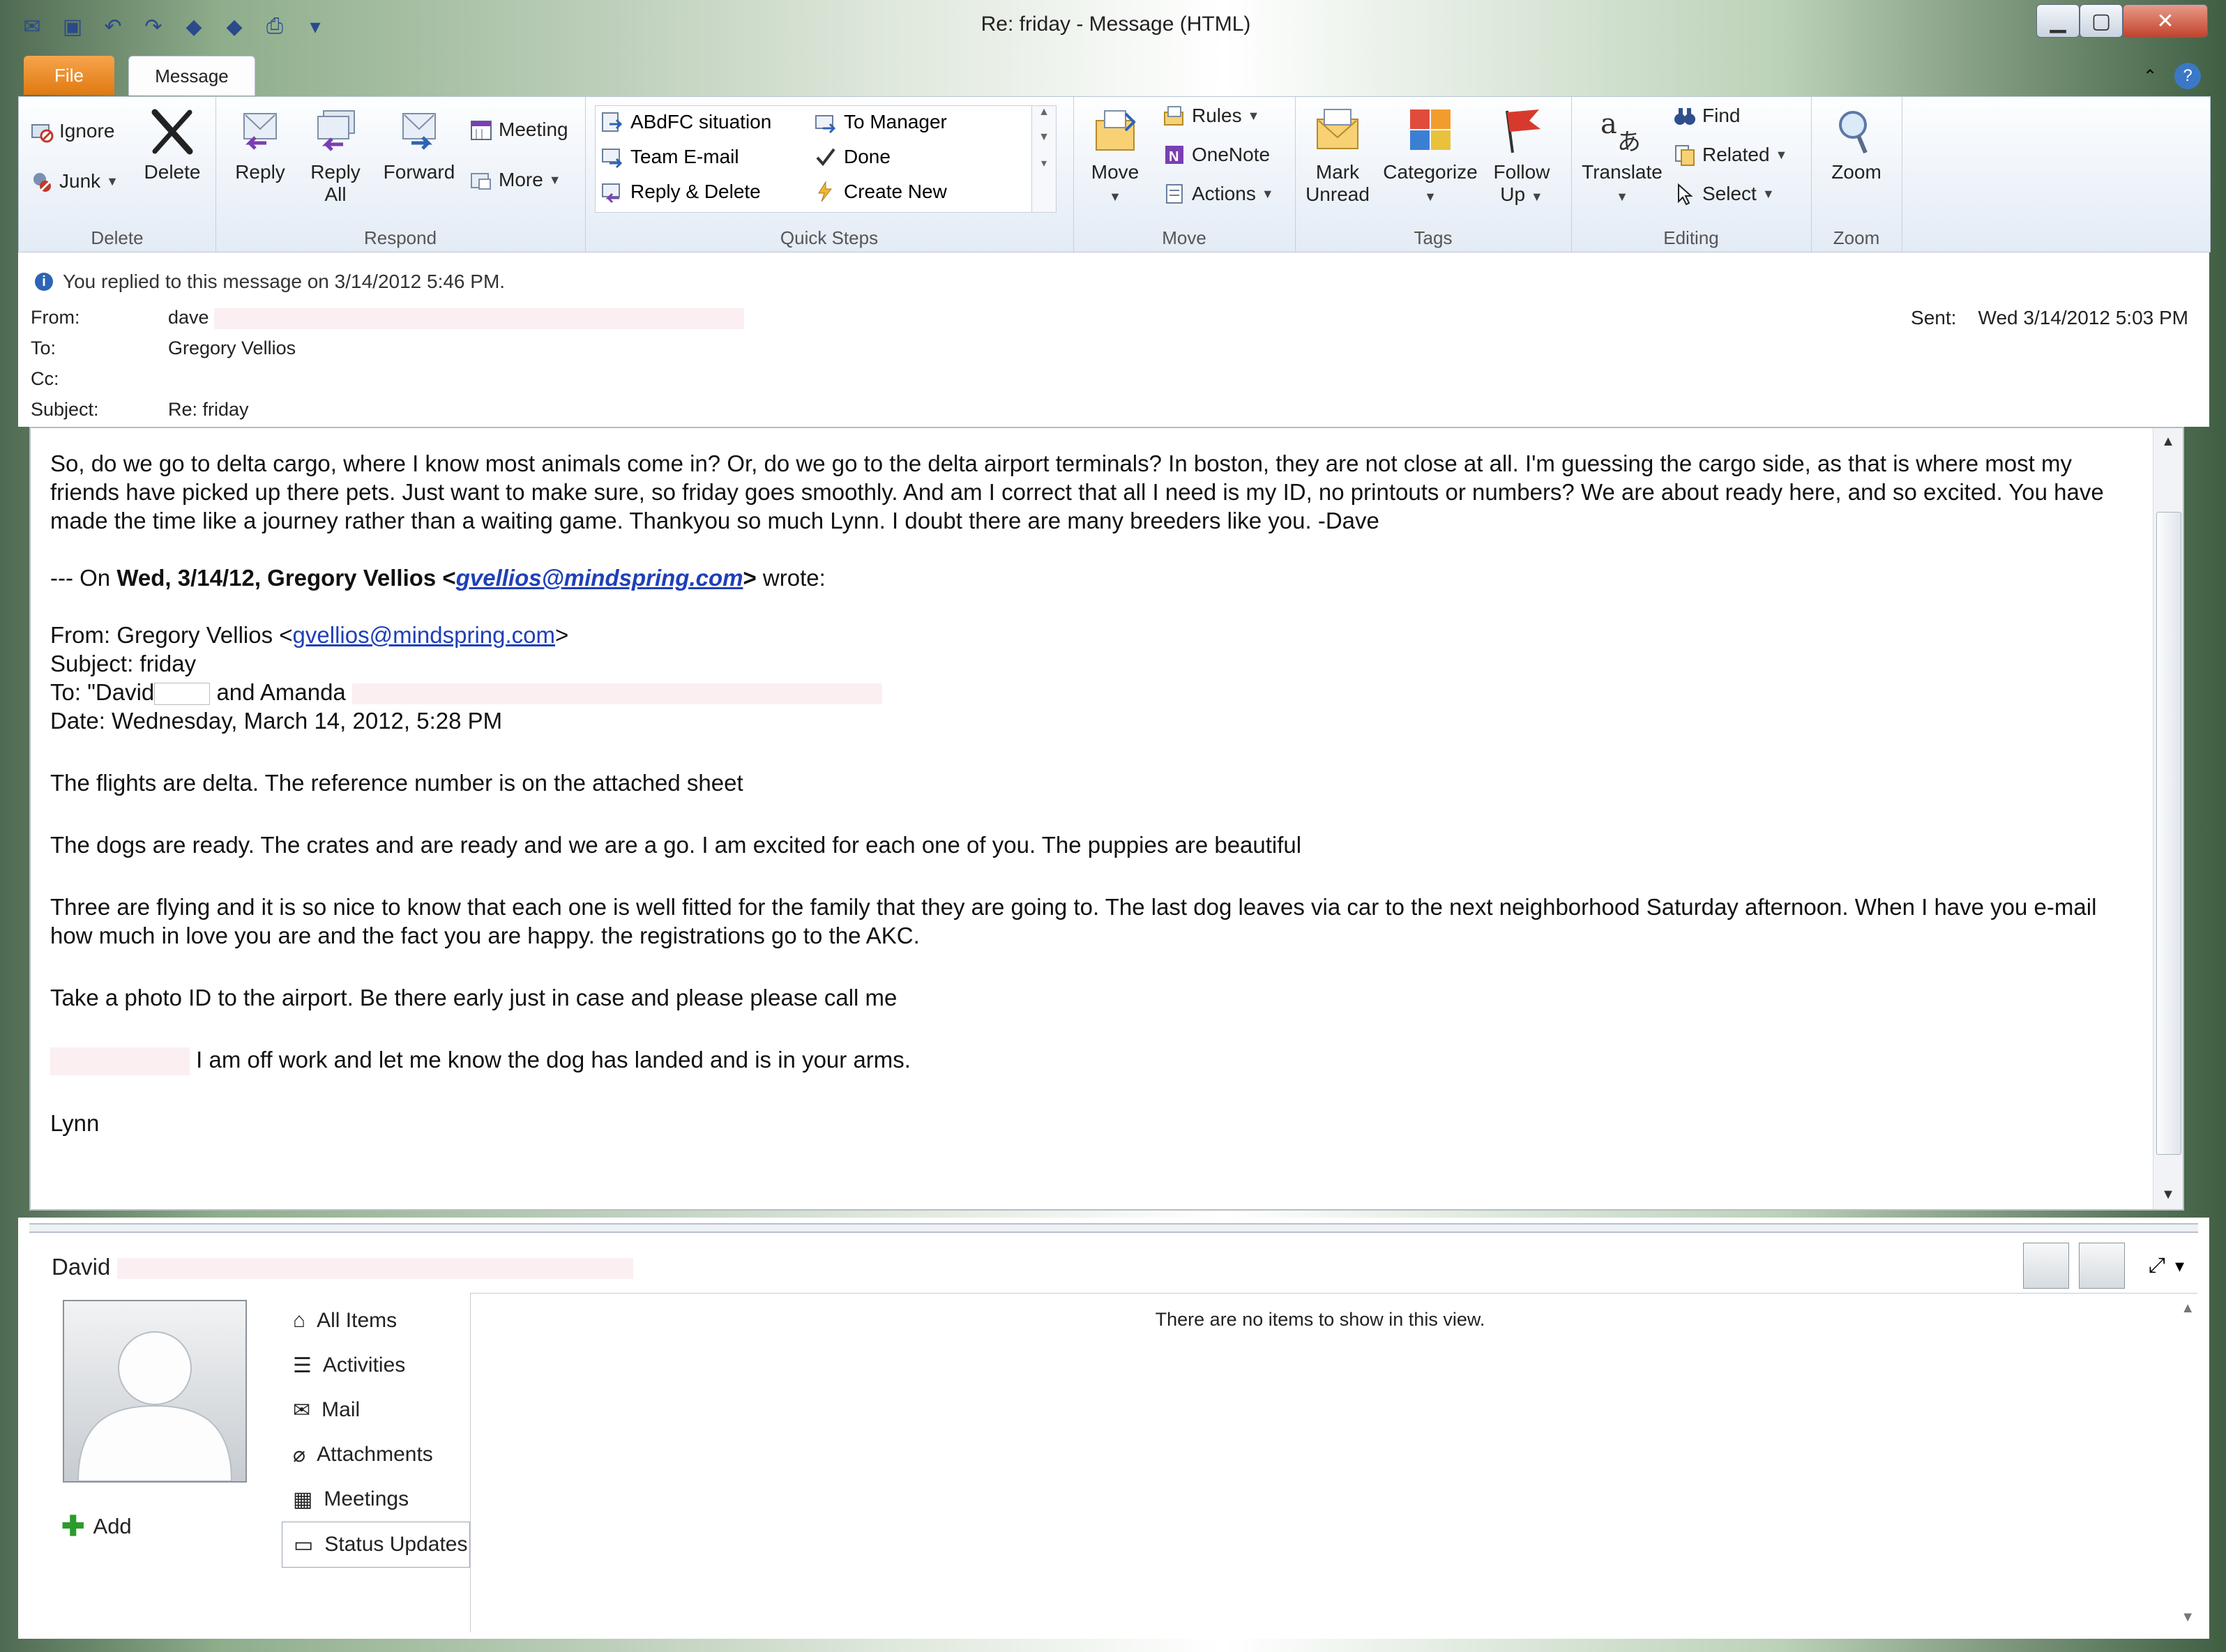 This screenshot has width=2226, height=1652. What do you see at coordinates (281, 692) in the screenshot?
I see `fw-to-b: and Amanda` at bounding box center [281, 692].